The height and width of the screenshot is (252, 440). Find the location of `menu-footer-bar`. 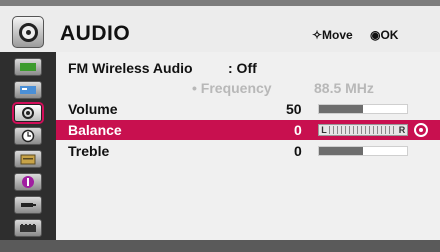

menu-footer-bar is located at coordinates (220, 246).